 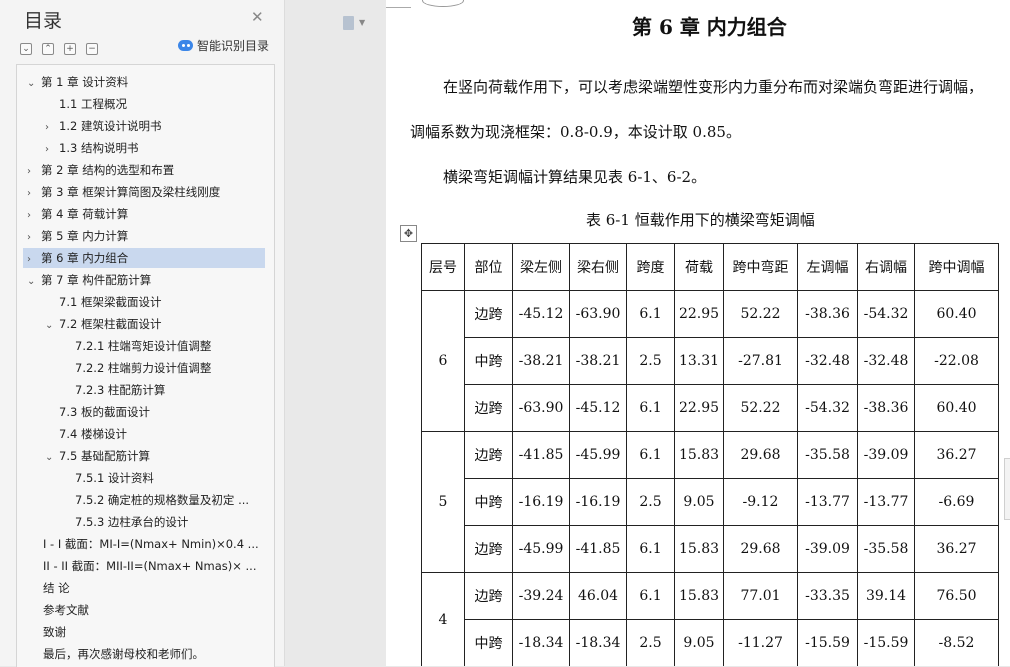 What do you see at coordinates (575, 177) in the screenshot?
I see `paragraph-3: 横梁弯矩调幅计算结果见表 6-1、6-2。` at bounding box center [575, 177].